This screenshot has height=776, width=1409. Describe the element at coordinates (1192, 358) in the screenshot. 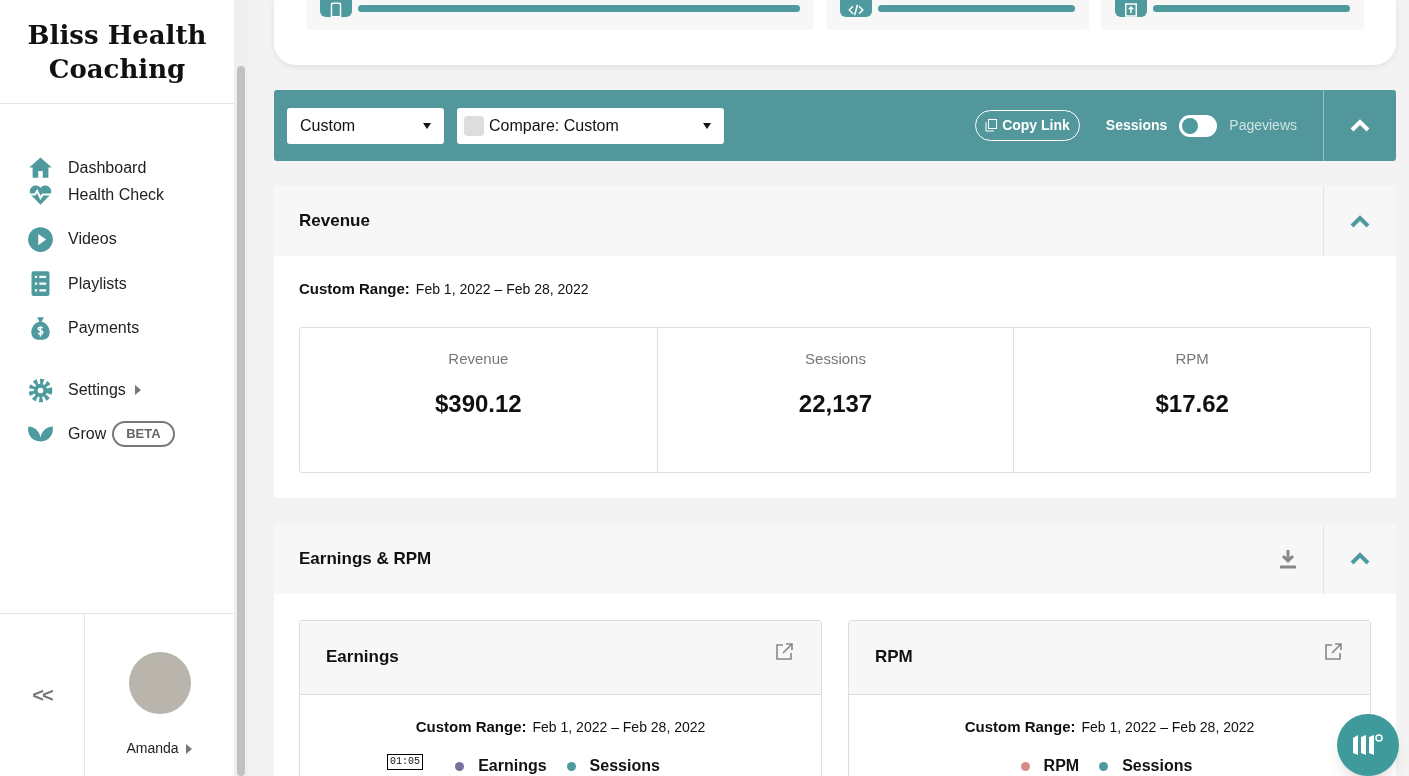

I see `stat-label: RPM` at that location.